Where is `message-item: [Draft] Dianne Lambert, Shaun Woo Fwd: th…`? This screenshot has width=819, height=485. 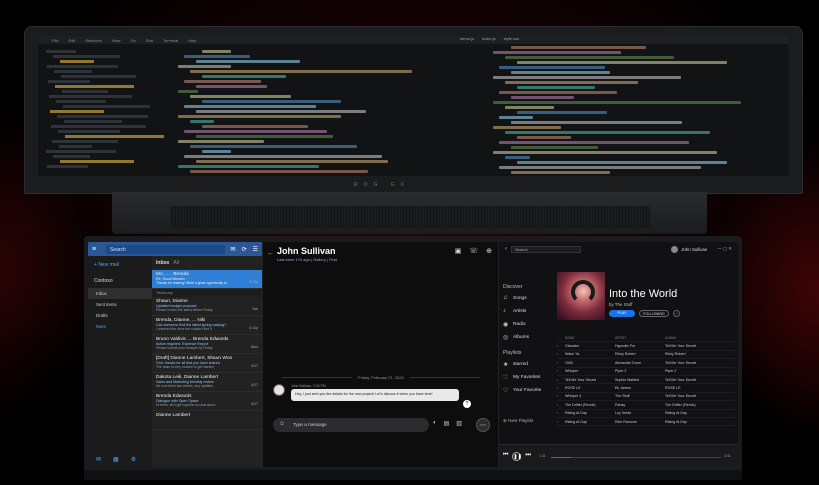 message-item: [Draft] Dianne Lambert, Shaun Woo Fwd: th… is located at coordinates (207, 363).